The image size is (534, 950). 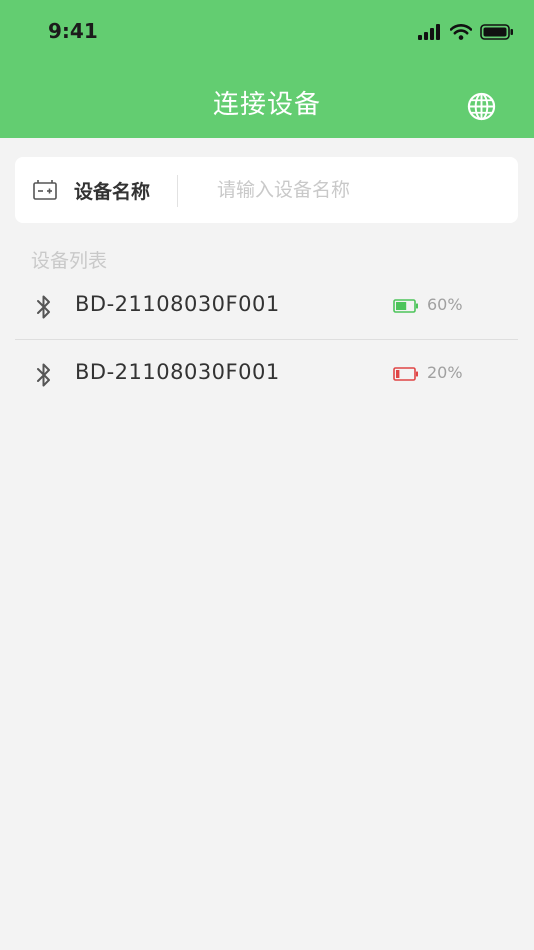 What do you see at coordinates (69, 261) in the screenshot?
I see `device-list-title: 设备列表` at bounding box center [69, 261].